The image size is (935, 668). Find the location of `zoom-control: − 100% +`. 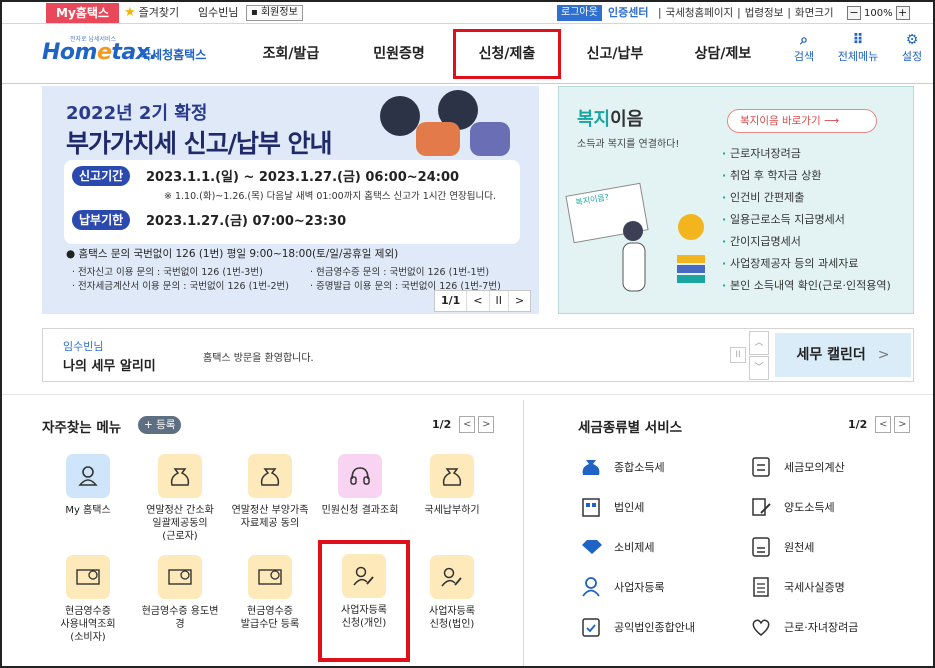

zoom-control: − 100% + is located at coordinates (878, 13).